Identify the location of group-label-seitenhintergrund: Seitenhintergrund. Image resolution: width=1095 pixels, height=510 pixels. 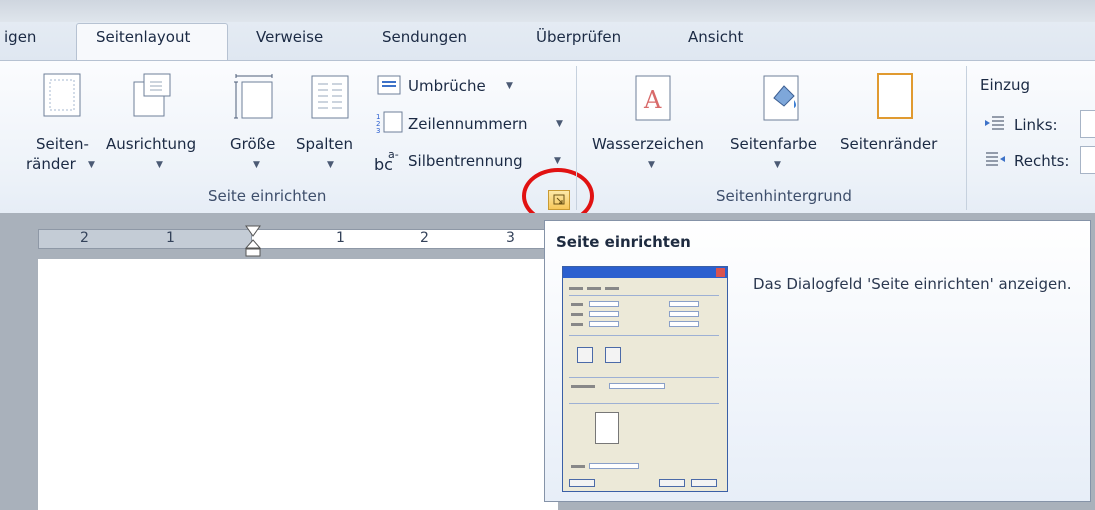
(784, 196).